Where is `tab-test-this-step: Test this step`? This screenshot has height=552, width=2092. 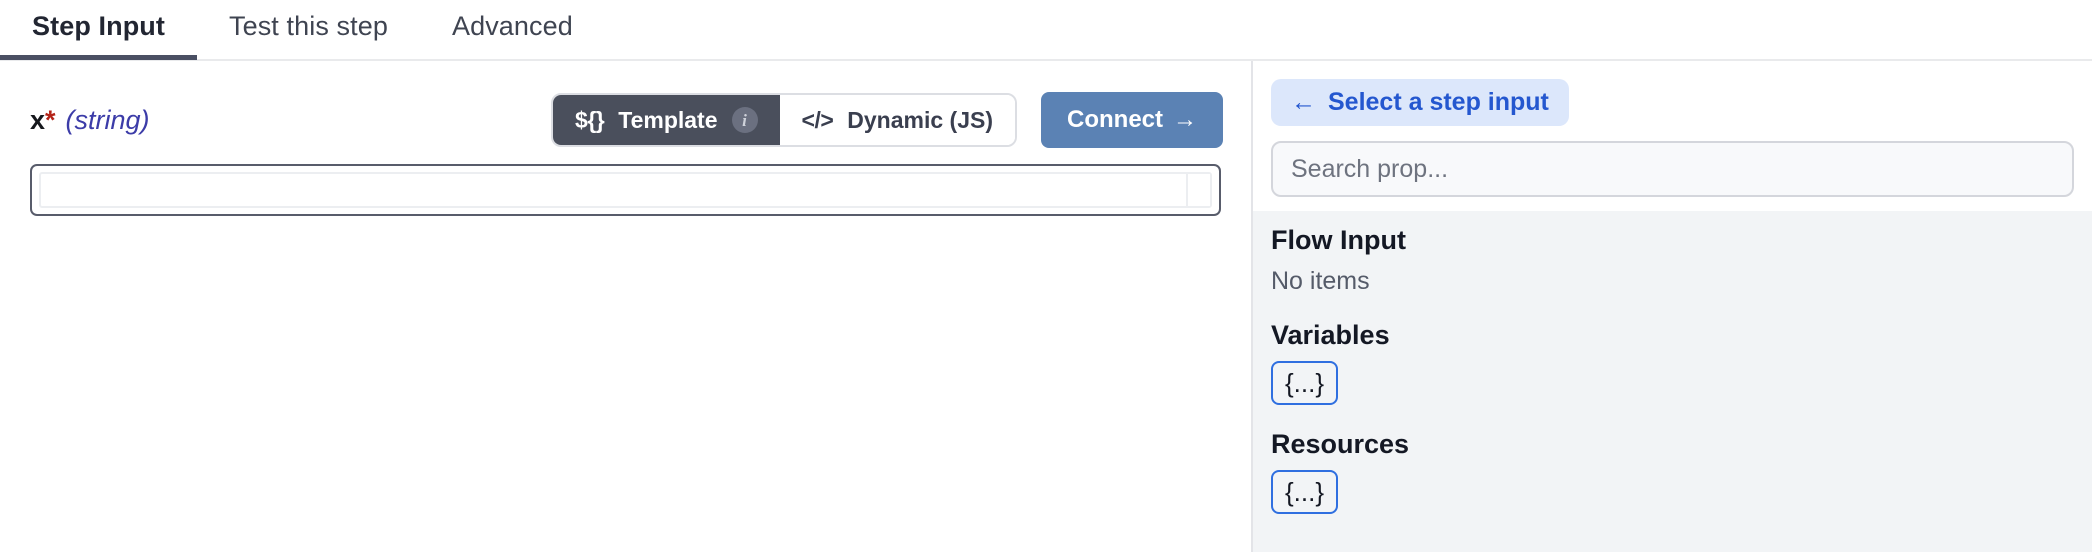 tab-test-this-step: Test this step is located at coordinates (308, 29).